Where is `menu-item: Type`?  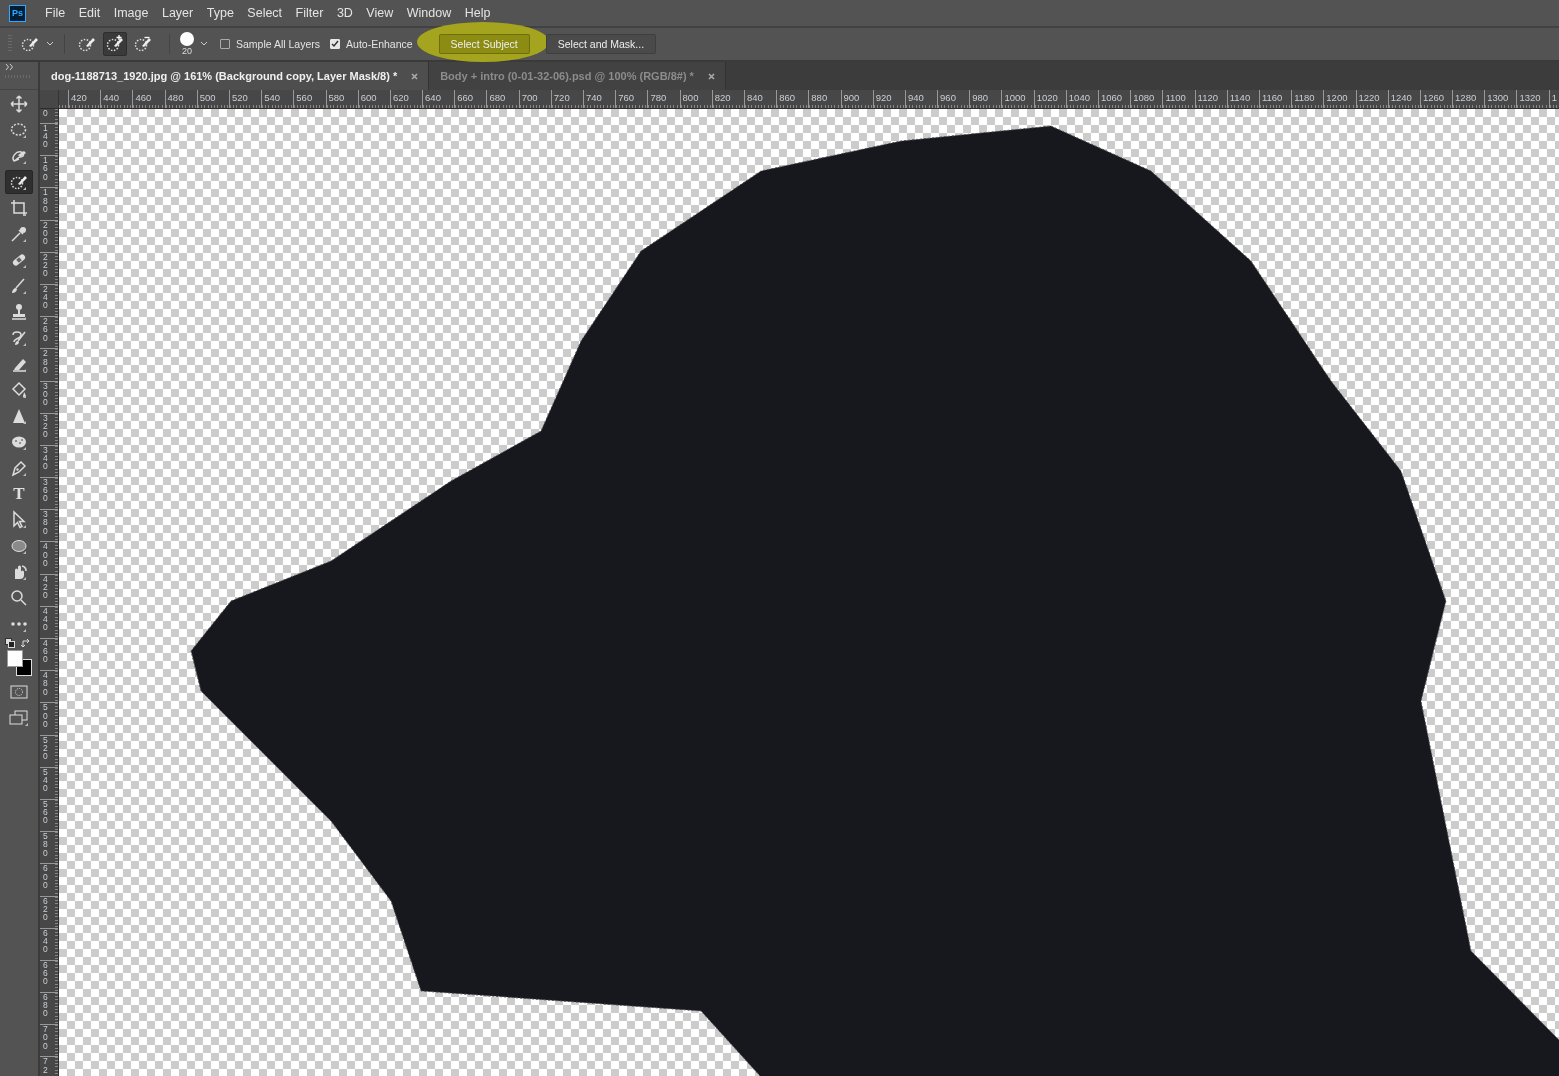 menu-item: Type is located at coordinates (220, 13).